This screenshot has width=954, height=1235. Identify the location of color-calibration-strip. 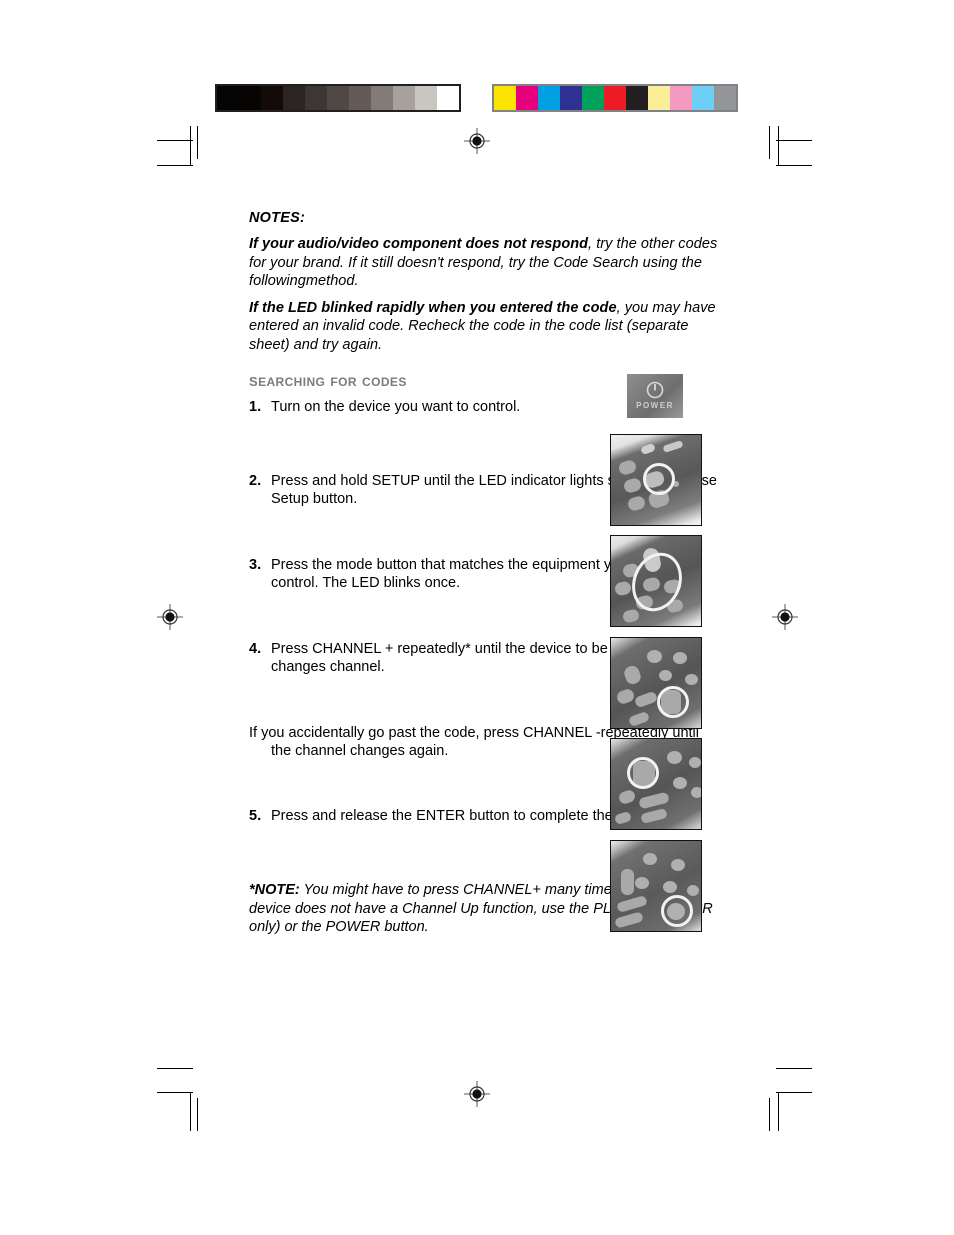
(615, 98).